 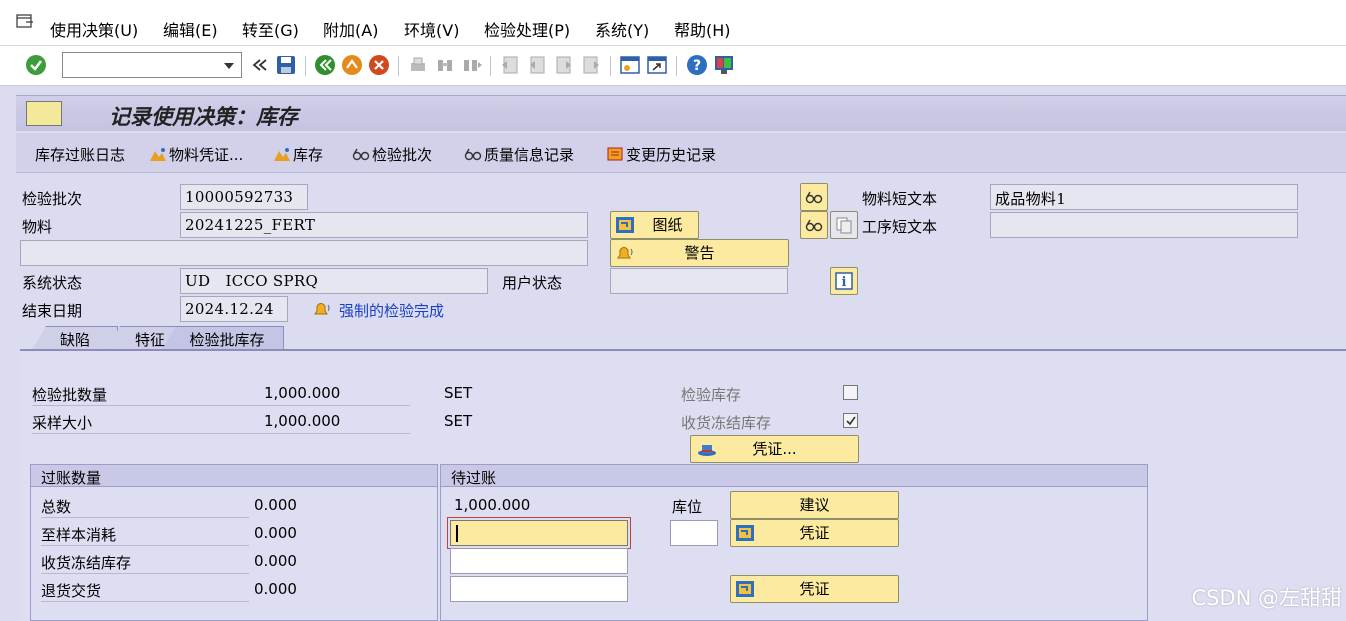 What do you see at coordinates (52, 311) in the screenshot?
I see `end-date-label: 结束日期` at bounding box center [52, 311].